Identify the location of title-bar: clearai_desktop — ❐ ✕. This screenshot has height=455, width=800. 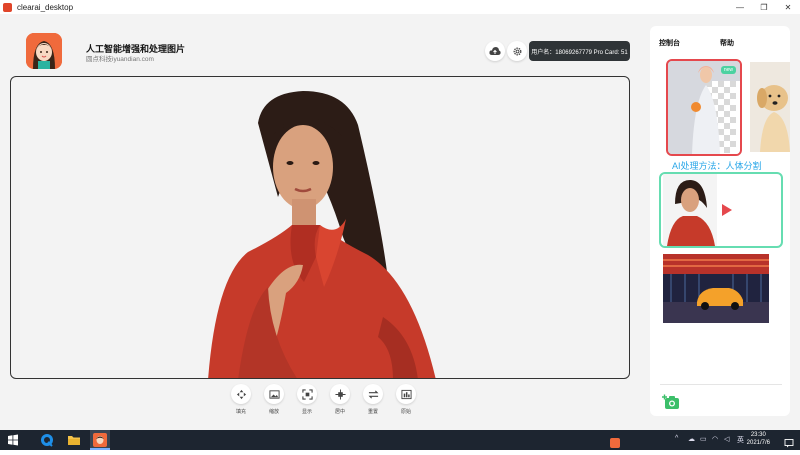
(400, 7).